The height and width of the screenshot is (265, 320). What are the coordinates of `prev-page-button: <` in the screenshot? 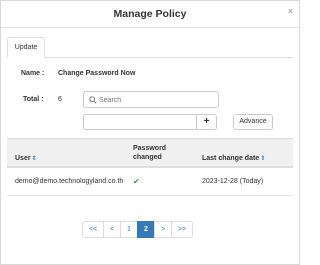 It's located at (112, 229).